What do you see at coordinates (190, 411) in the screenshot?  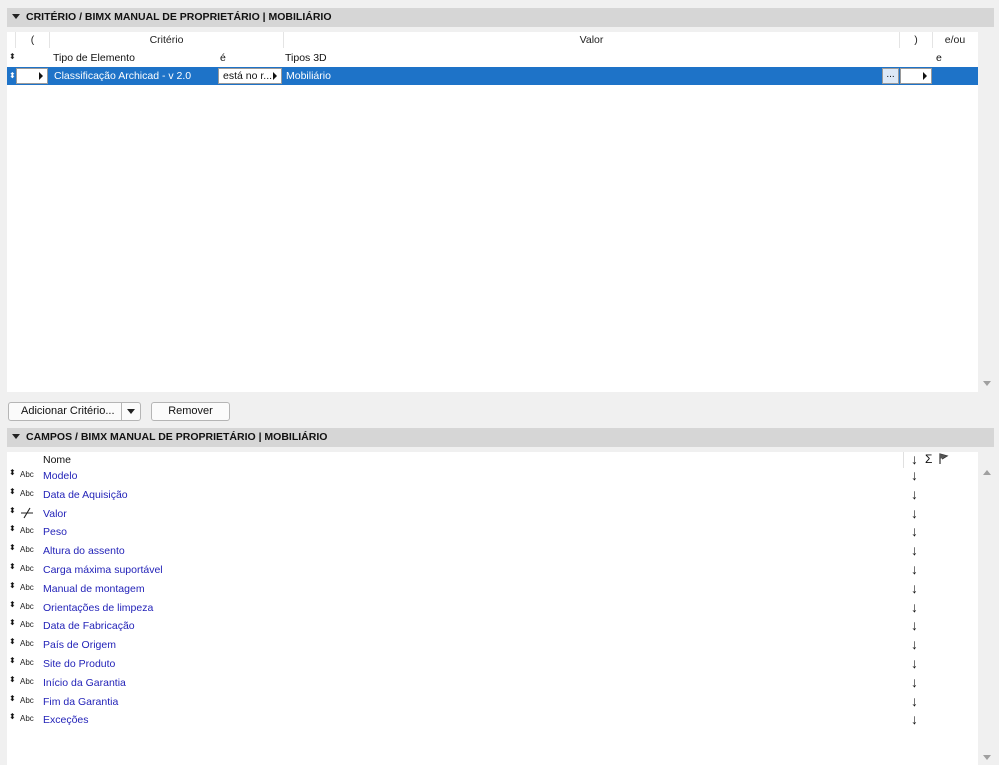 I see `remove-button: Remover` at bounding box center [190, 411].